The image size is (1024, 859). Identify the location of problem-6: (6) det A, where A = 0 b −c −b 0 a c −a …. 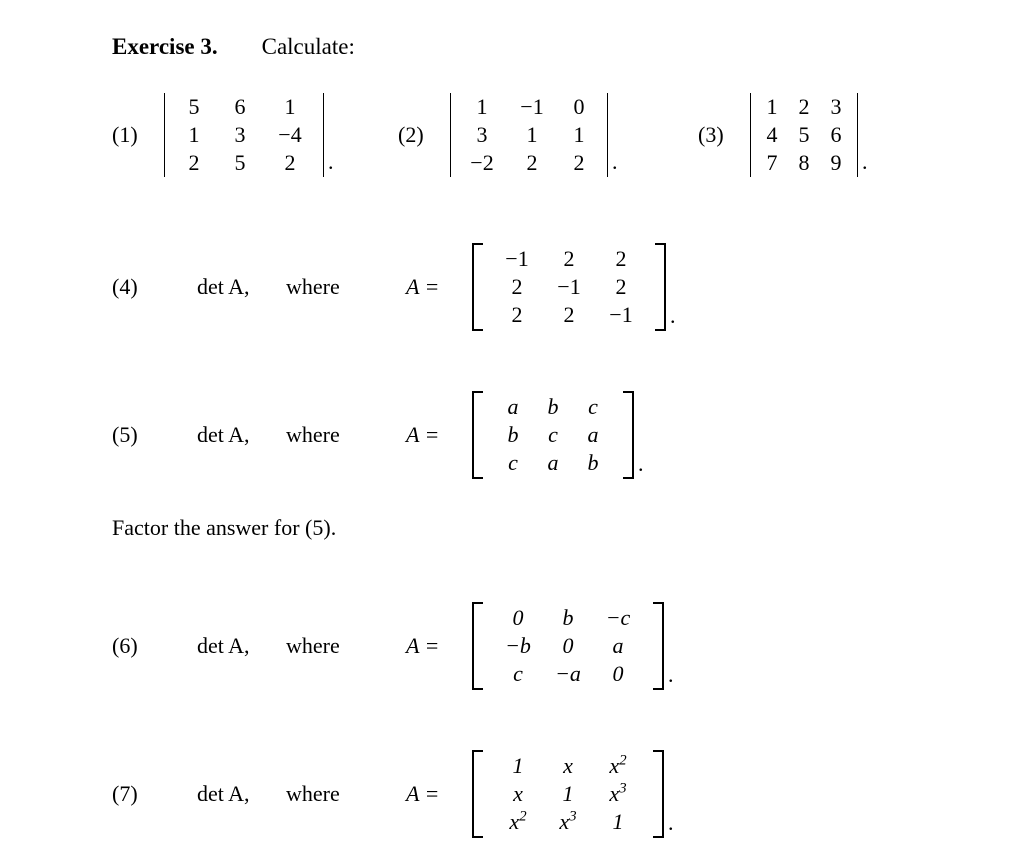
(393, 646).